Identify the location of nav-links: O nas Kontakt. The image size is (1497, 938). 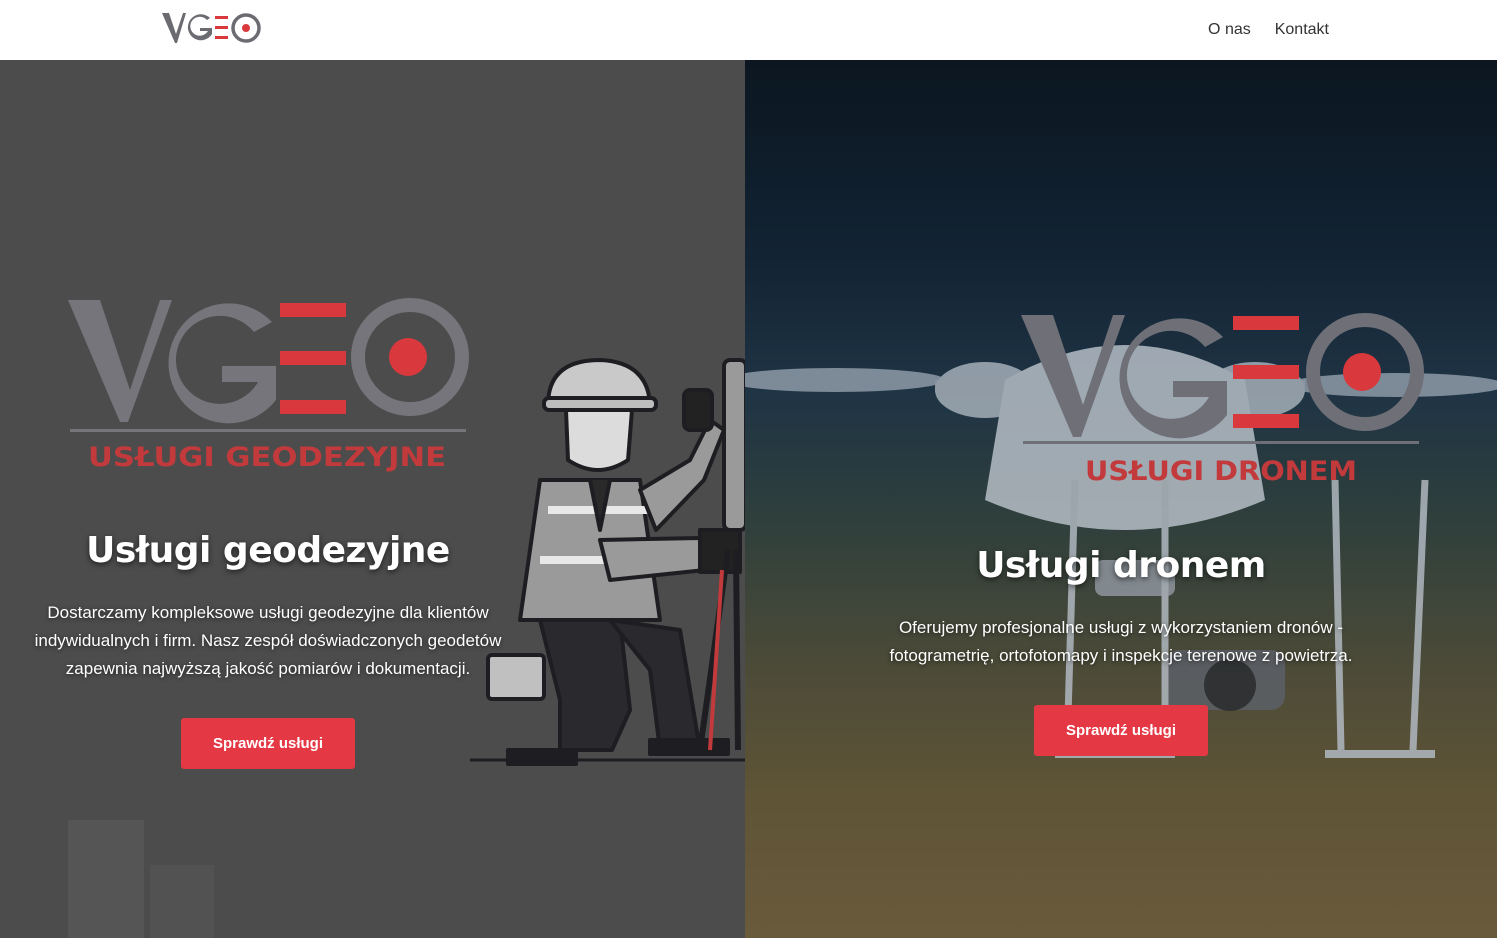
(1268, 30).